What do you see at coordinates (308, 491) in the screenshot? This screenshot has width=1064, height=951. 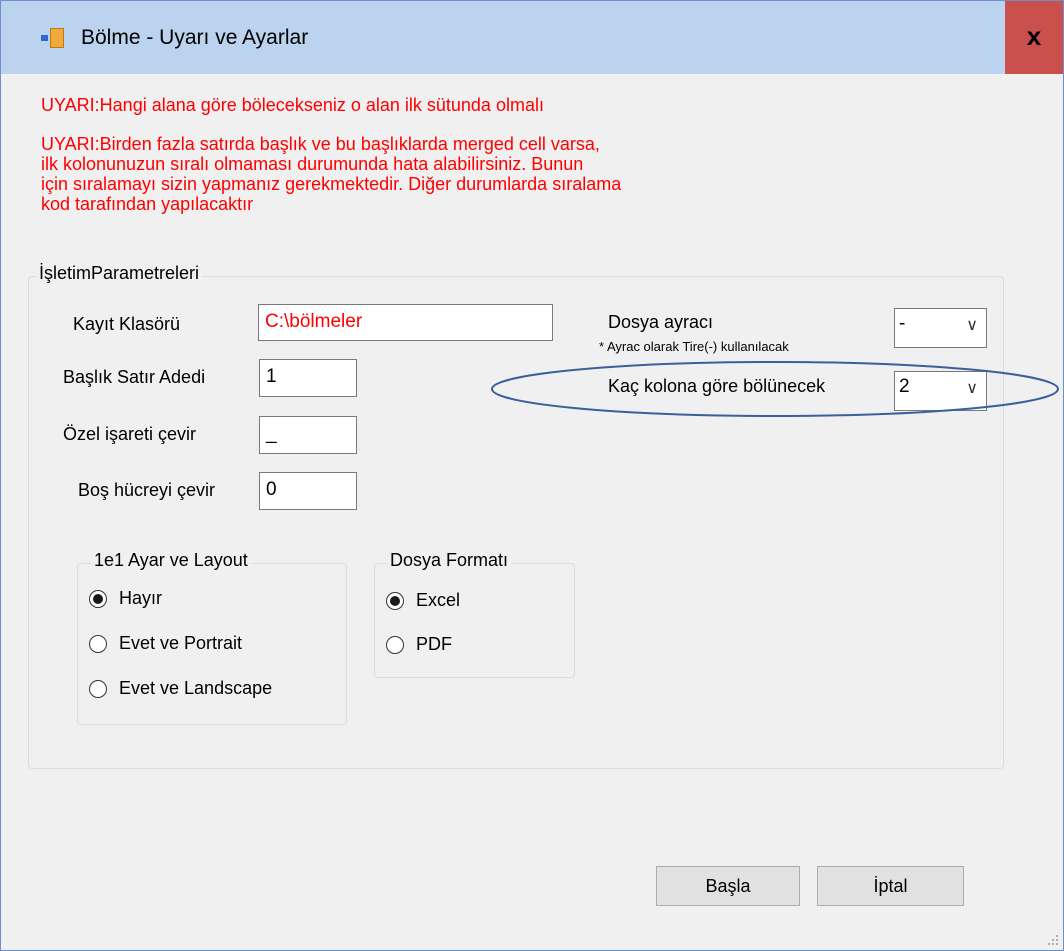 I see `bos-hucre-input: 0` at bounding box center [308, 491].